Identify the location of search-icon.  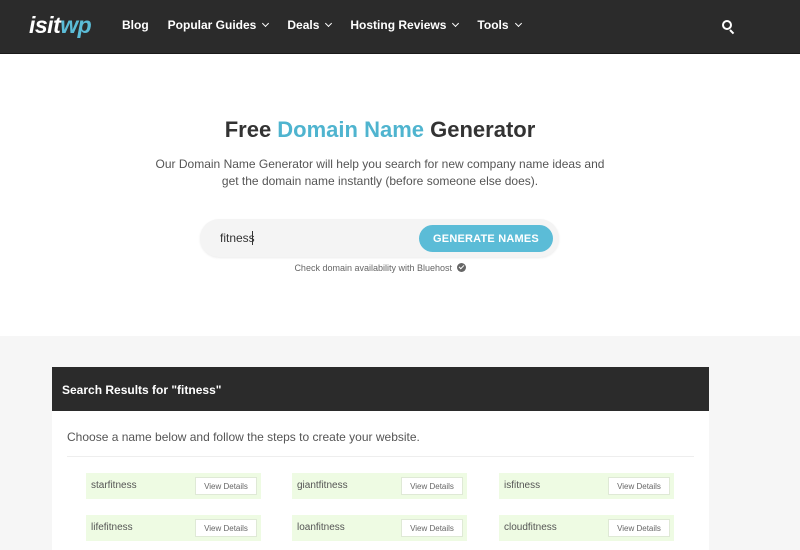
(729, 27).